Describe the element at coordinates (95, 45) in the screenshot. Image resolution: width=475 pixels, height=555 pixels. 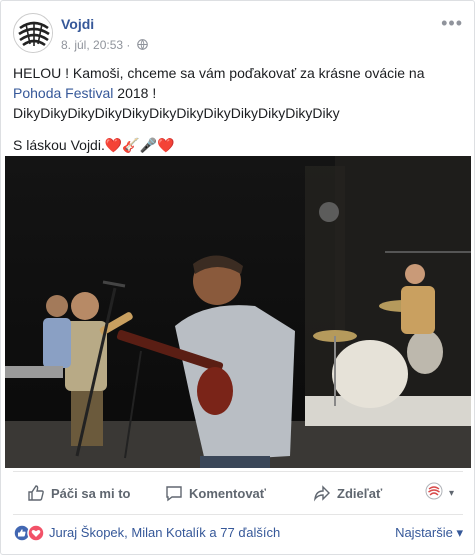
I see `timestamp-text: 8. júl, 20:53 ·` at that location.